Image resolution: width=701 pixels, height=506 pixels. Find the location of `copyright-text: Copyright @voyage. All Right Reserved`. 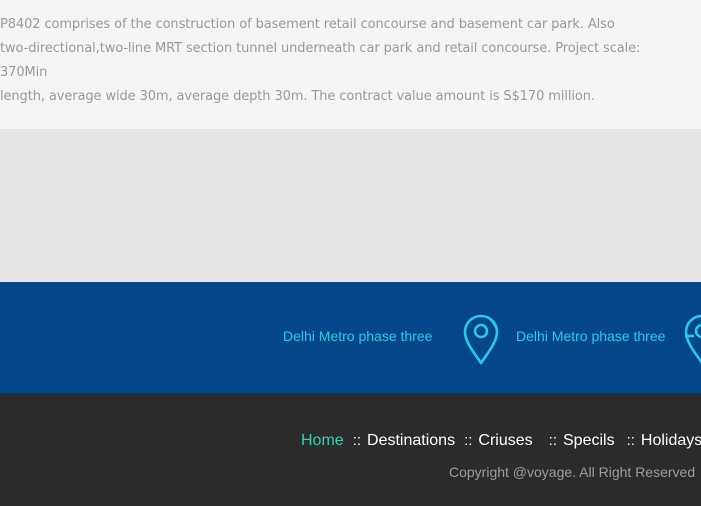

copyright-text: Copyright @voyage. All Right Reserved is located at coordinates (572, 472).